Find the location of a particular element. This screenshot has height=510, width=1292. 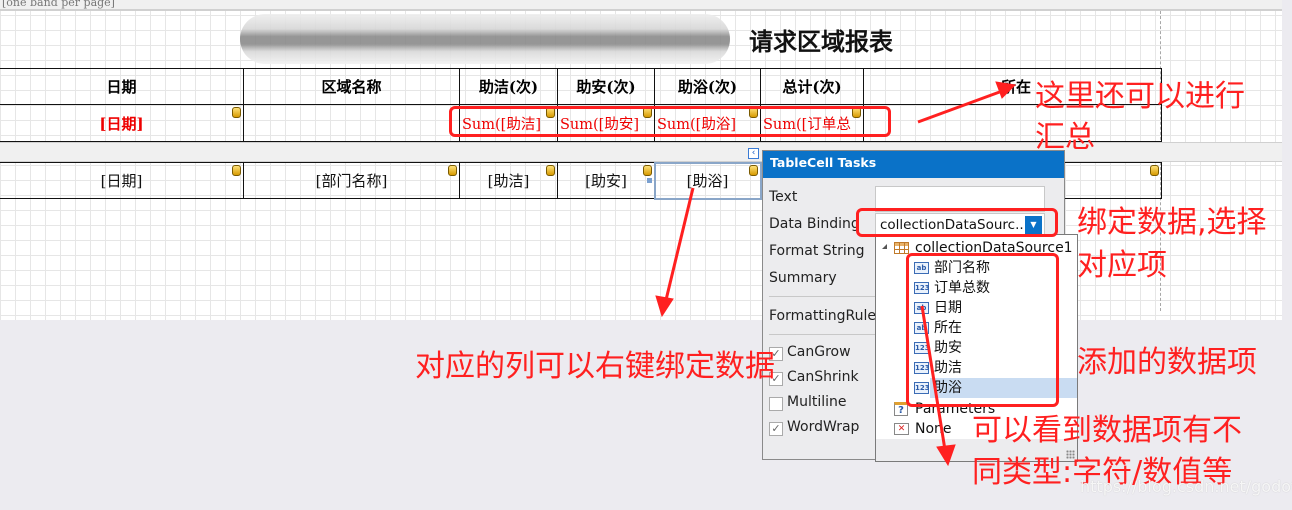

data-binding-label: Data Binding is located at coordinates (814, 224).